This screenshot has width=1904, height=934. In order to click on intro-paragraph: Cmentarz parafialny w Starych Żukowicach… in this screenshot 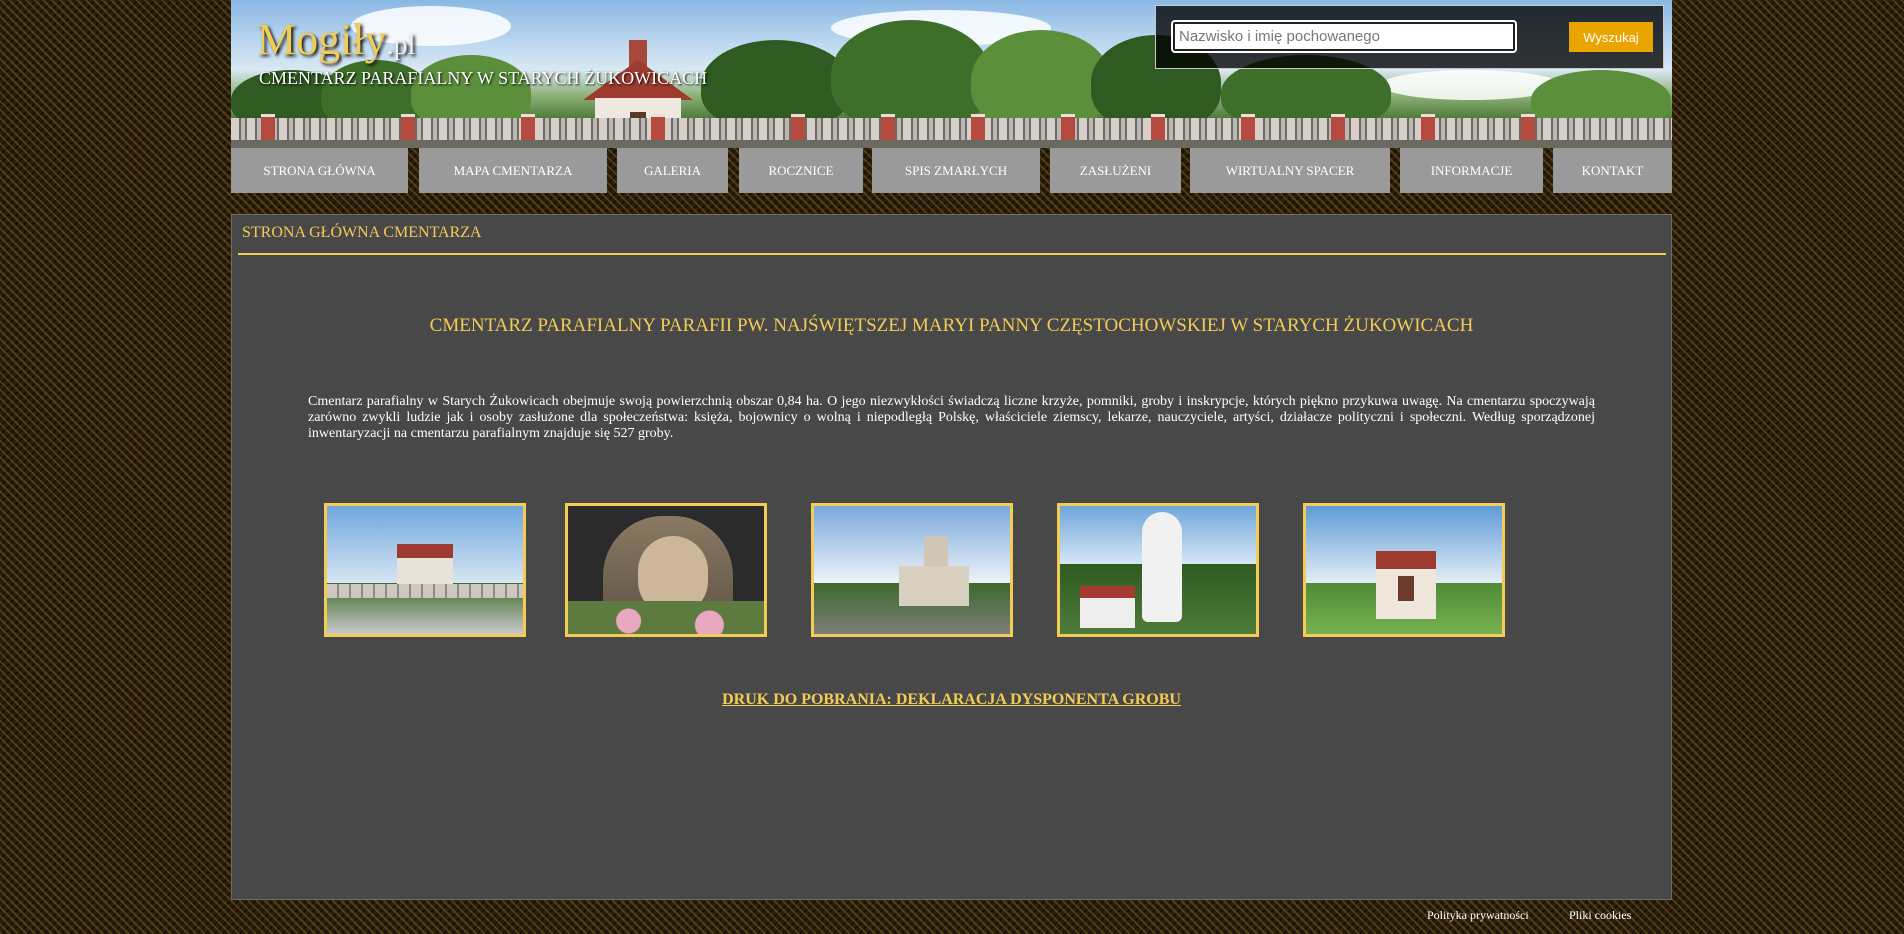, I will do `click(951, 417)`.